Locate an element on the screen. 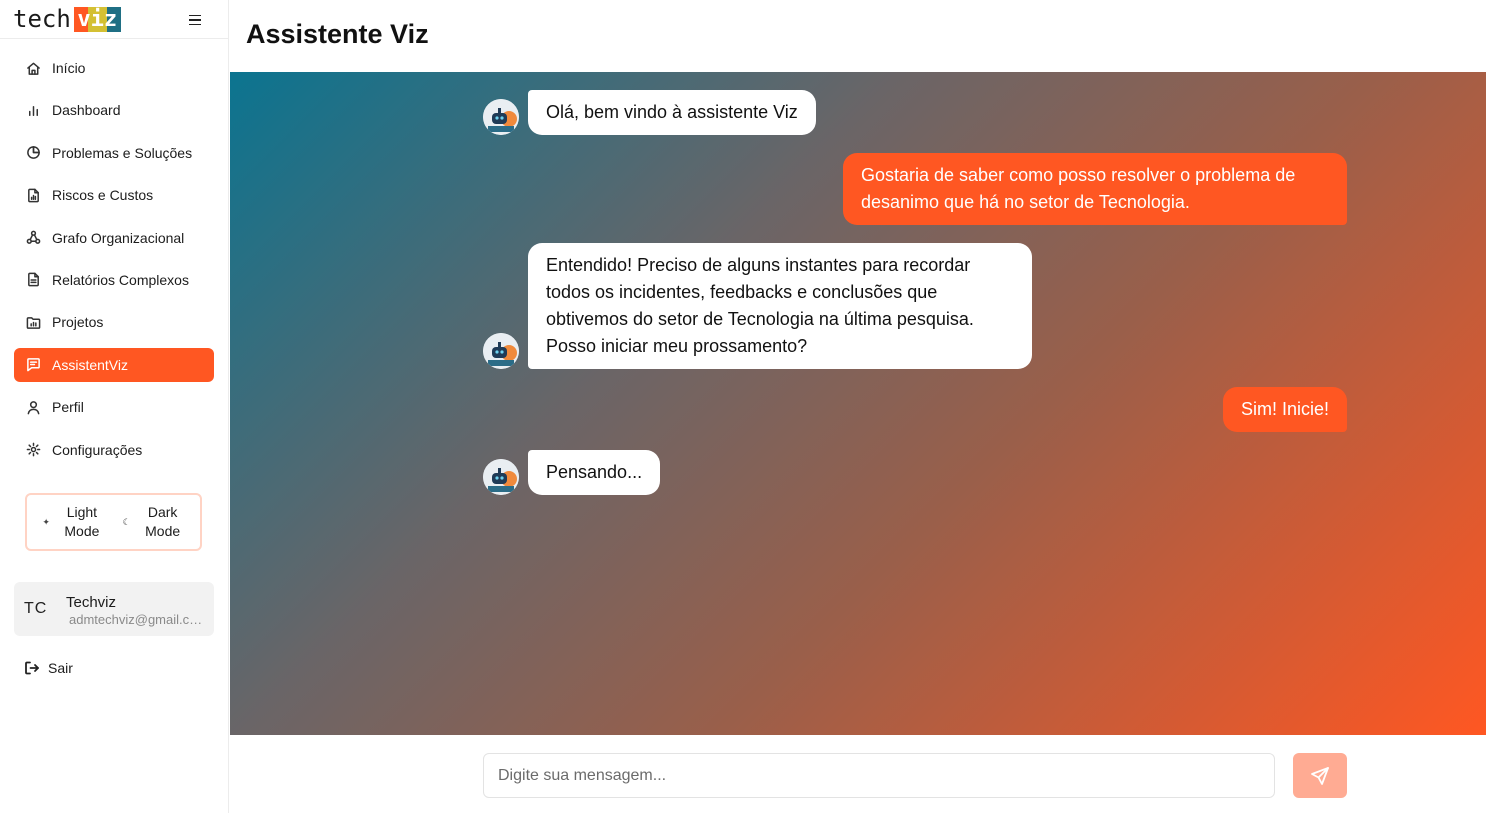 This screenshot has width=1486, height=813. sidebar-item-label: AssistentViz is located at coordinates (90, 364).